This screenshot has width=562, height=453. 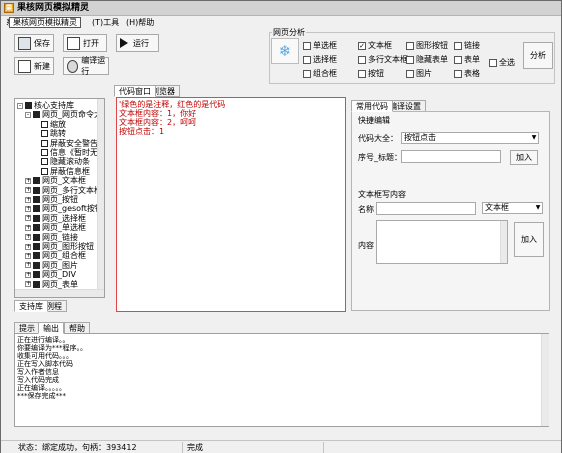 I want to click on tab-output: 输出, so click(x=51, y=328).